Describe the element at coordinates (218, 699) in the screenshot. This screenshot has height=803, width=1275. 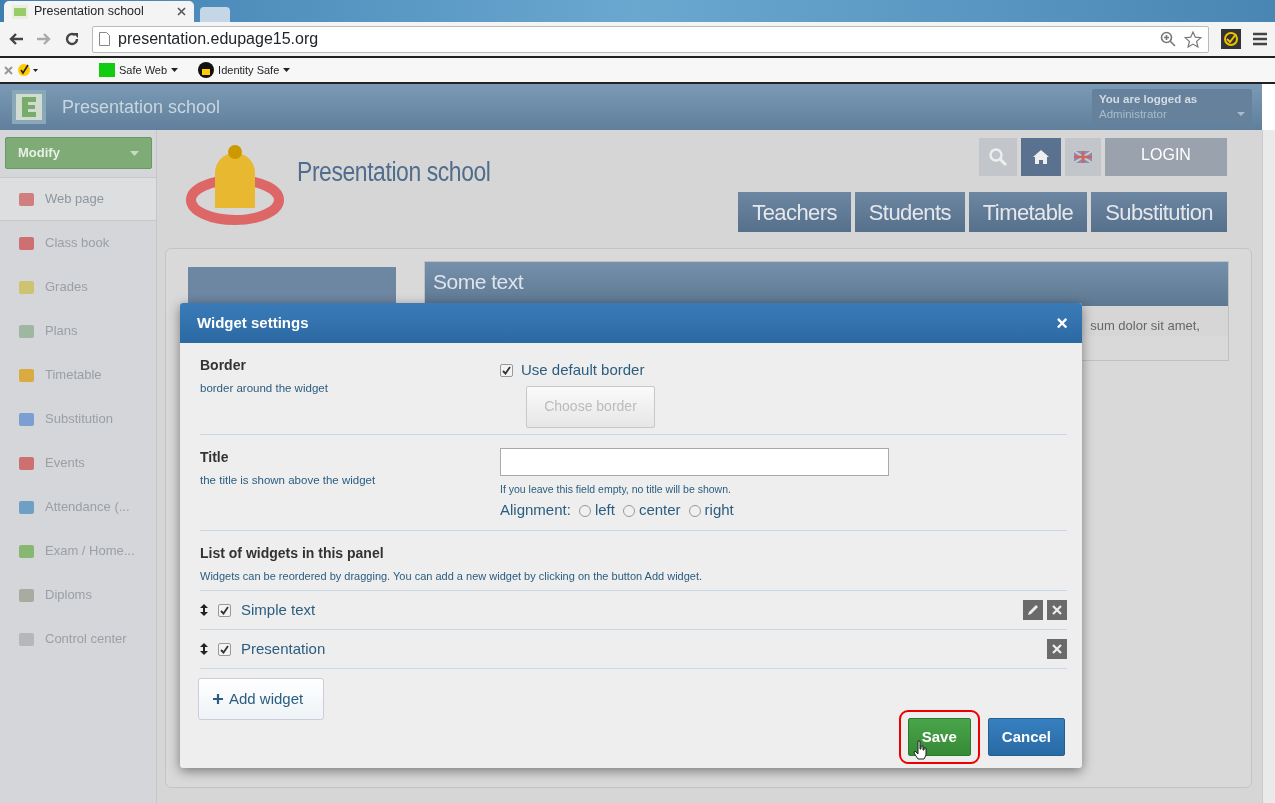
I see `plus-icon` at that location.